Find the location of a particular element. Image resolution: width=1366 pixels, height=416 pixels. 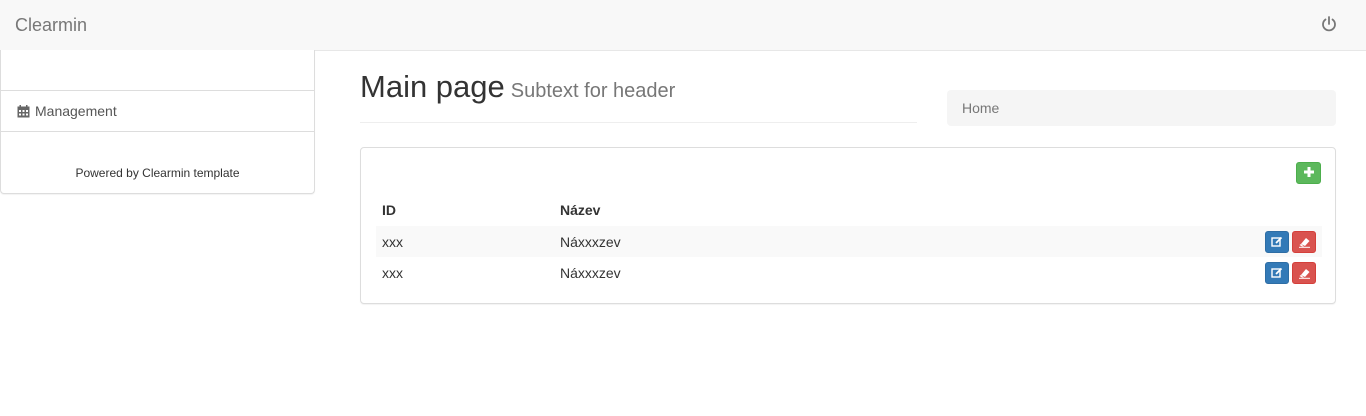

column-header-id: ID is located at coordinates (465, 209).